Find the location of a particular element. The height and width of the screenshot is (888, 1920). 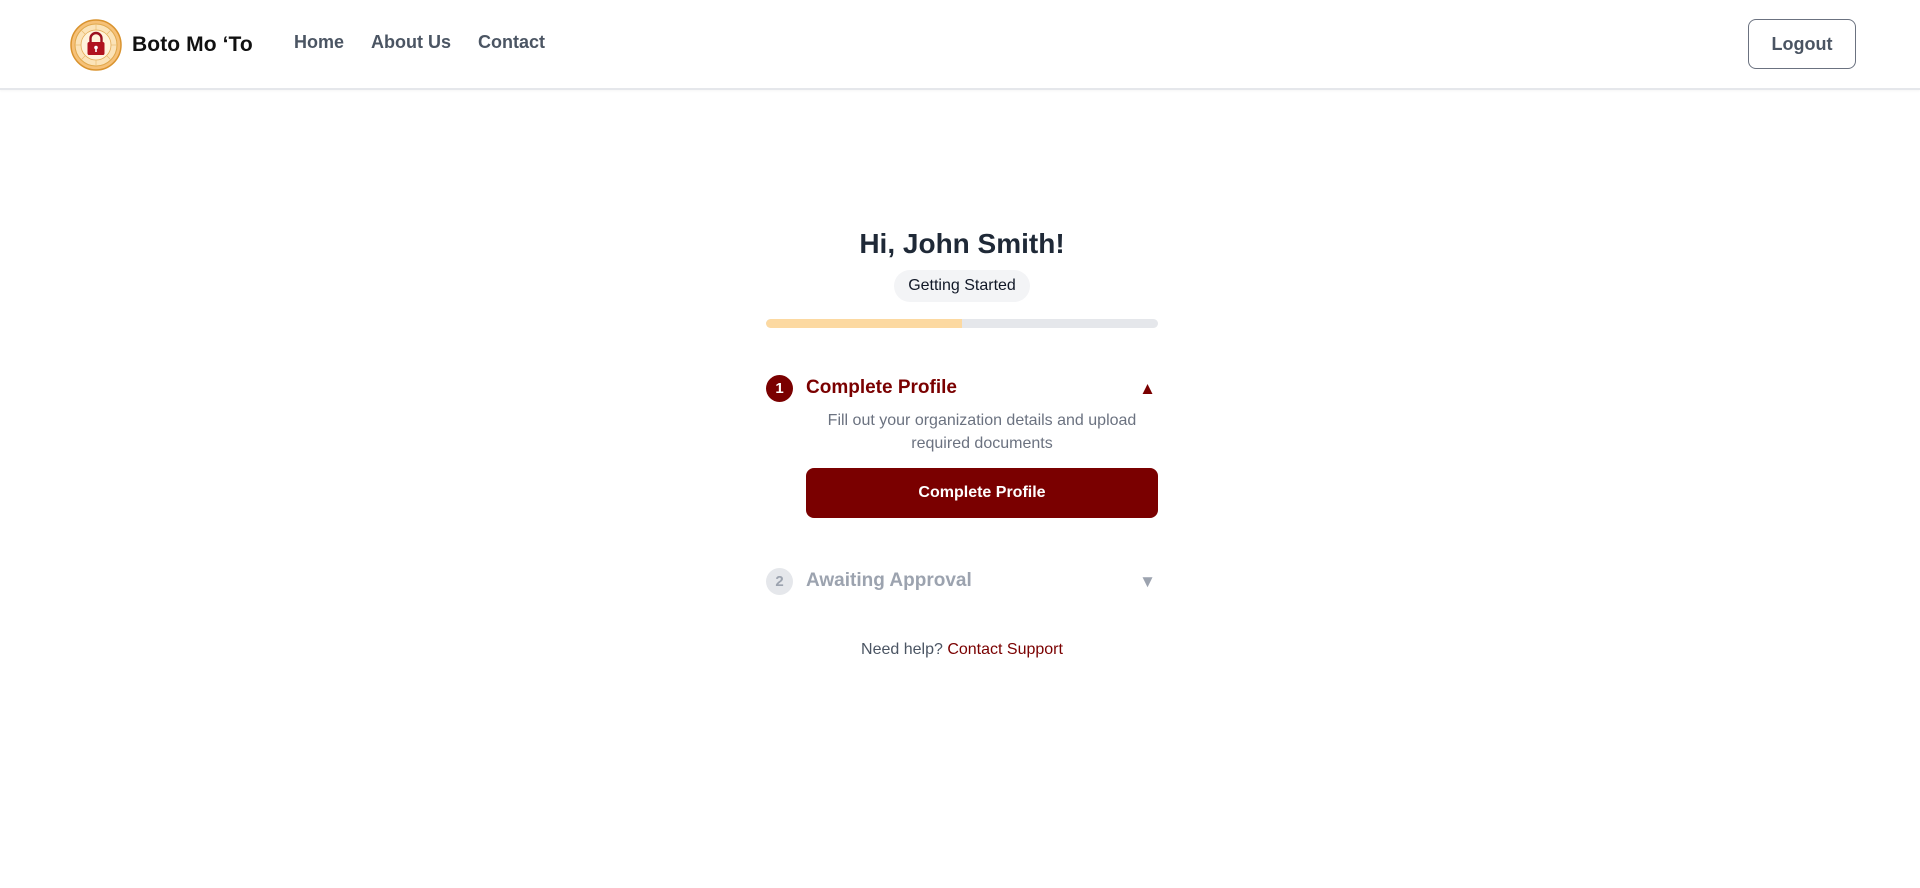

nav-contact-link: Contact is located at coordinates (511, 42).